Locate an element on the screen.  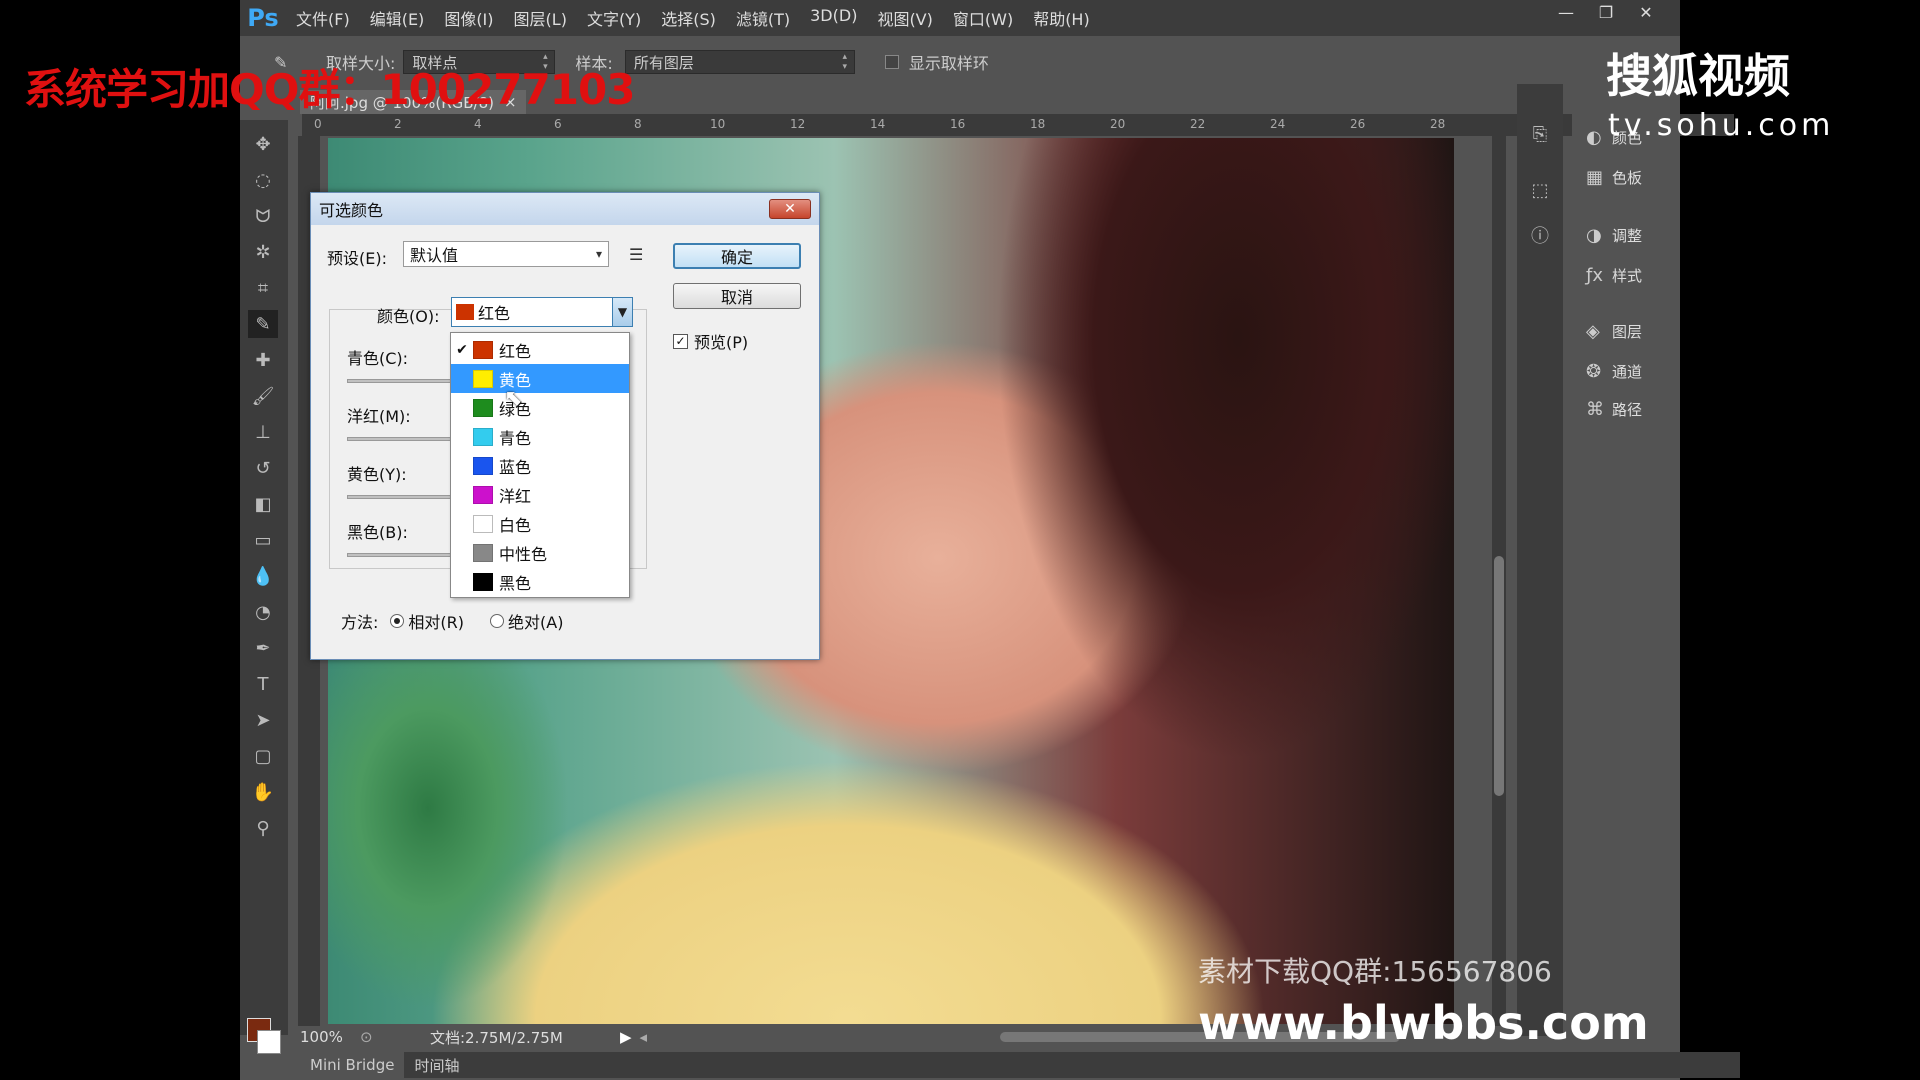
share-icon: ⊙ is located at coordinates (370, 1037).